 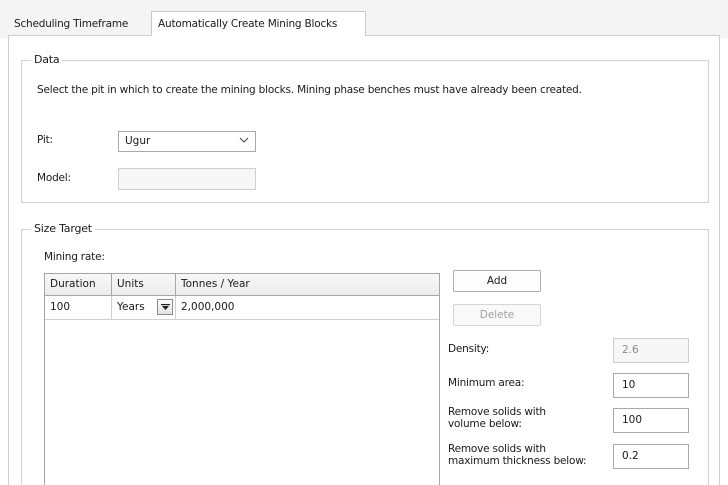 I want to click on remove-volume-label-line1: Remove solids with, so click(x=497, y=412).